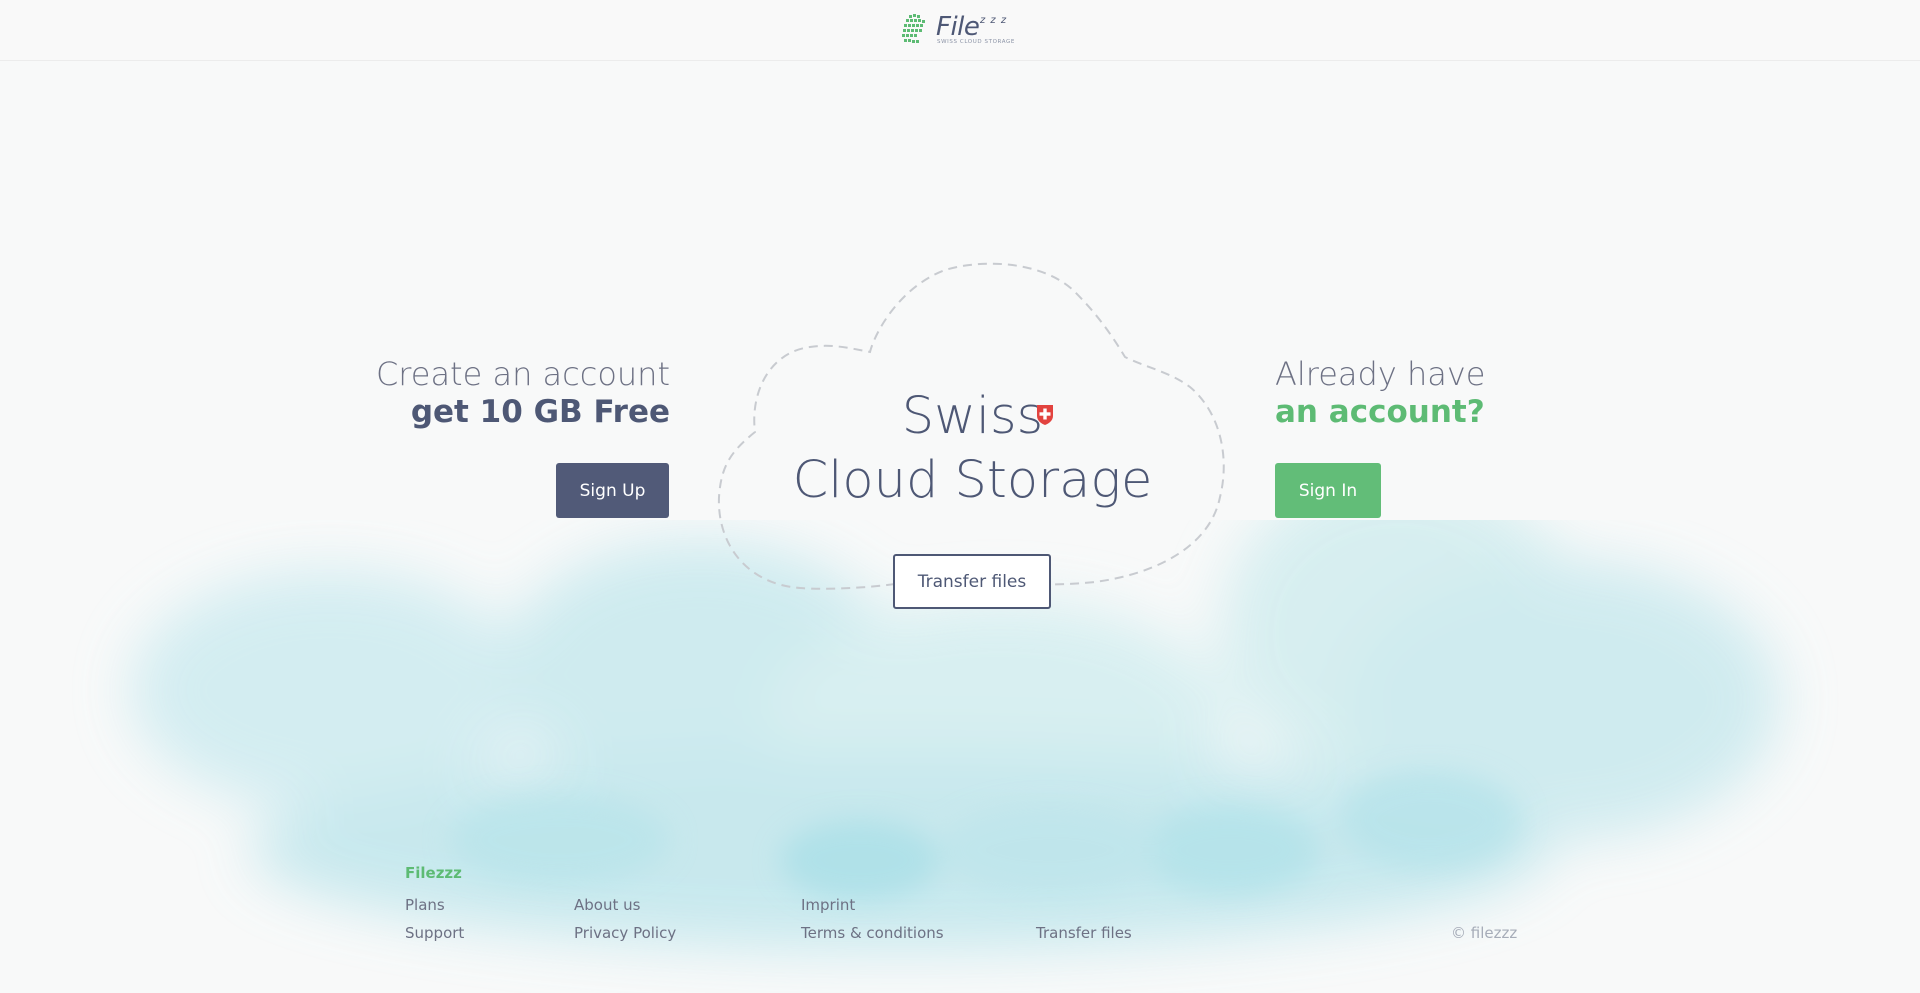 This screenshot has height=993, width=1920. What do you see at coordinates (1380, 374) in the screenshot?
I see `signin-headline: Already have` at bounding box center [1380, 374].